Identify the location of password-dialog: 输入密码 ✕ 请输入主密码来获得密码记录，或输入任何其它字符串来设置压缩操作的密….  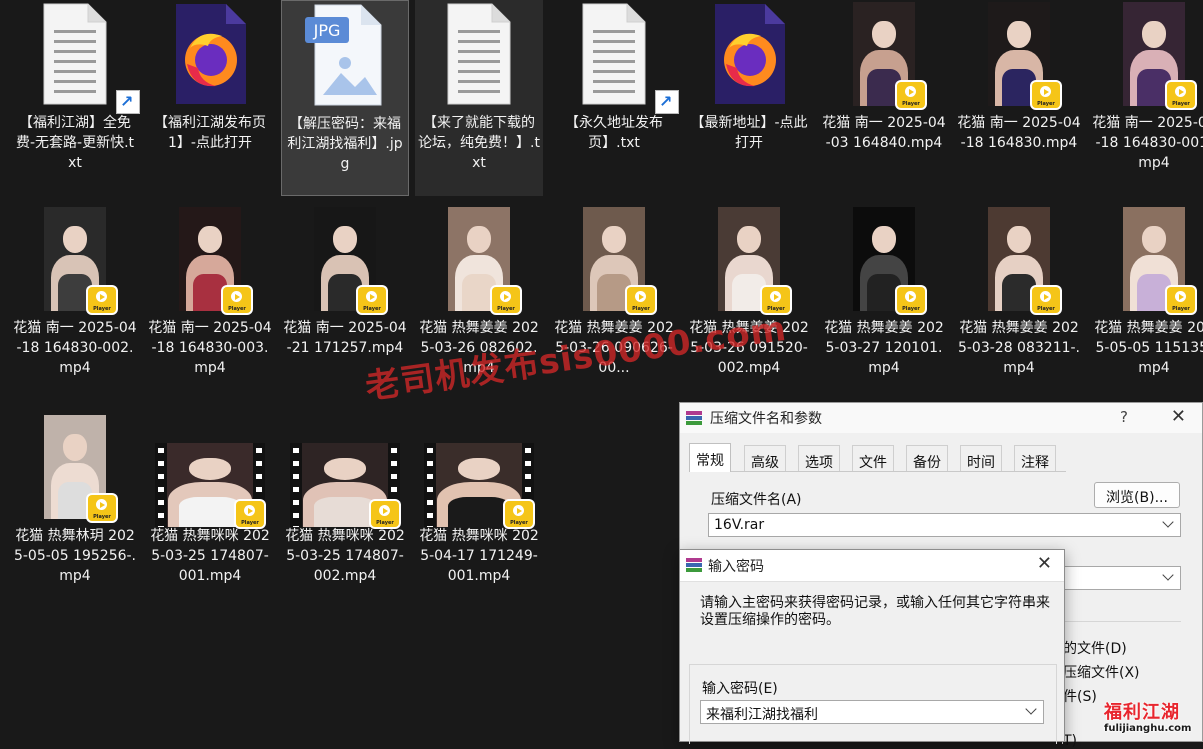
(872, 646).